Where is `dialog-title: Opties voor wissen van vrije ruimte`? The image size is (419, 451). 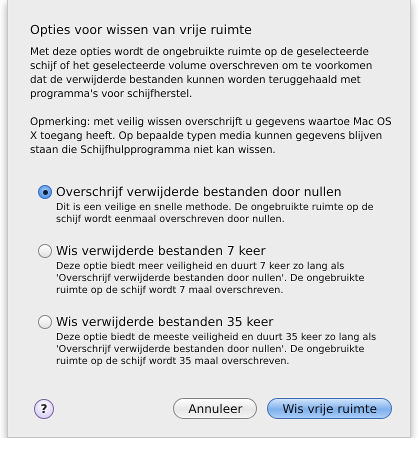
dialog-title: Opties voor wissen van vrije ruimte is located at coordinates (141, 29).